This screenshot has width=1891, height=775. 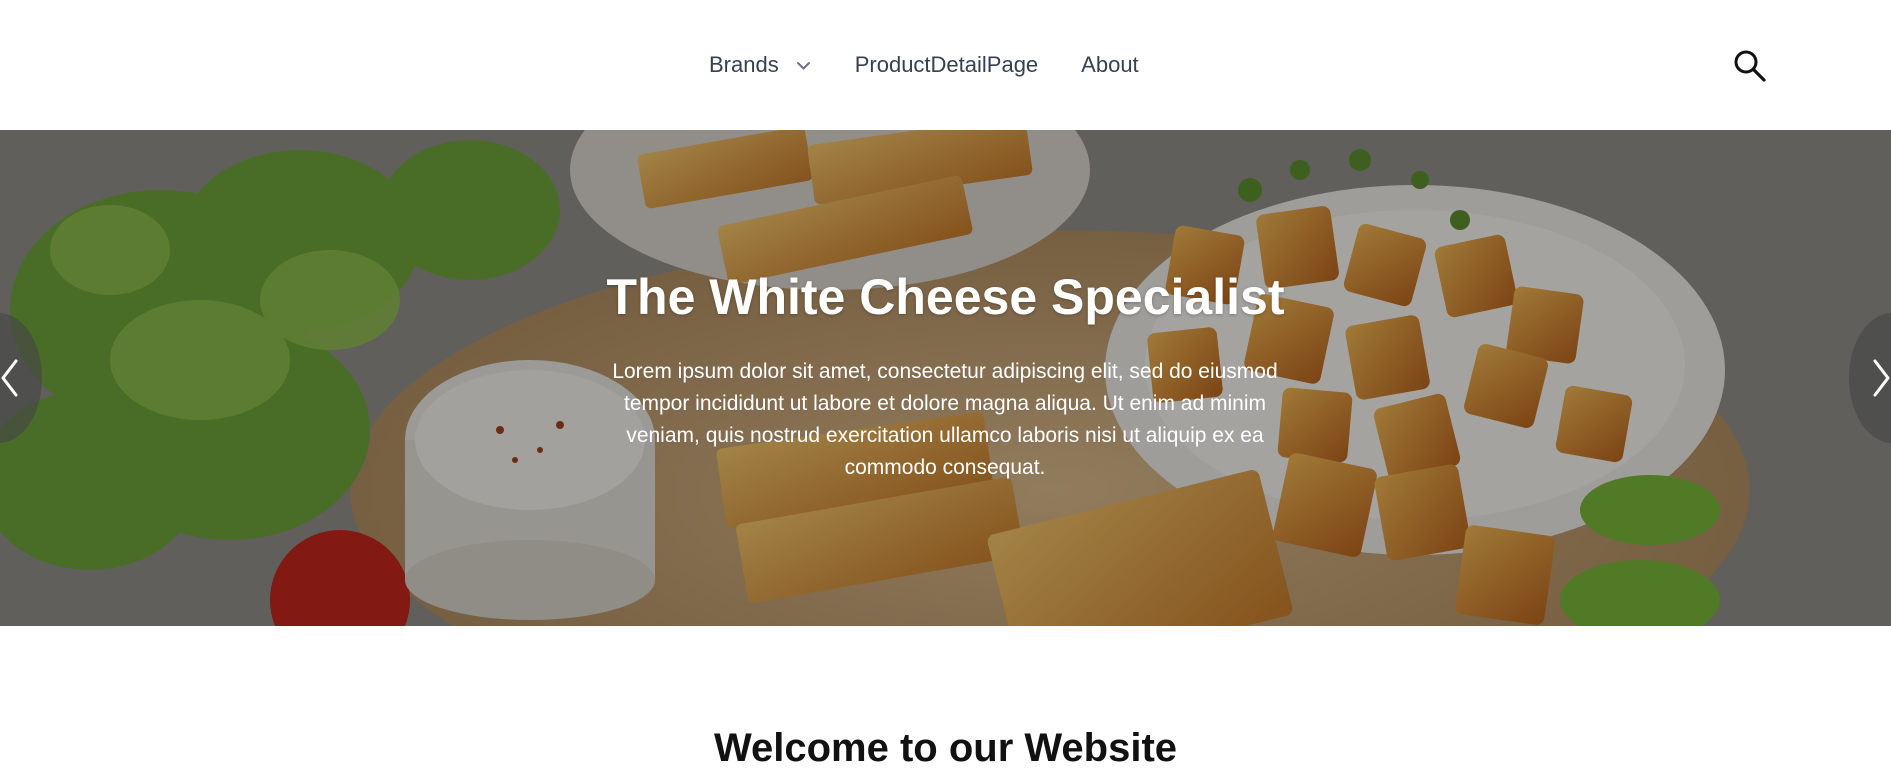 I want to click on nav-item-brands-label: Brands, so click(x=744, y=64).